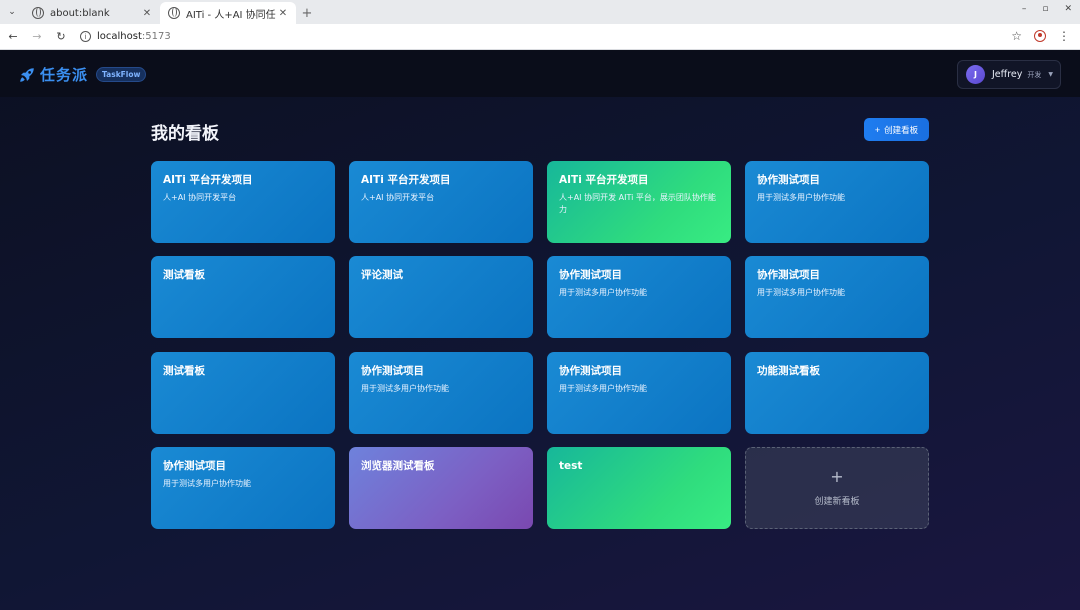 The height and width of the screenshot is (610, 1080). Describe the element at coordinates (975, 74) in the screenshot. I see `avatar: J` at that location.